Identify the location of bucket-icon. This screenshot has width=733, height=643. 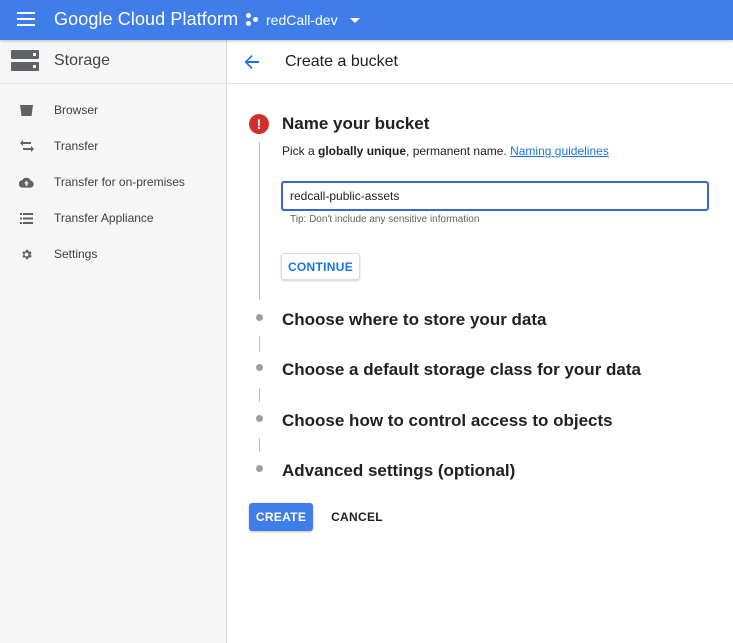
(26, 110).